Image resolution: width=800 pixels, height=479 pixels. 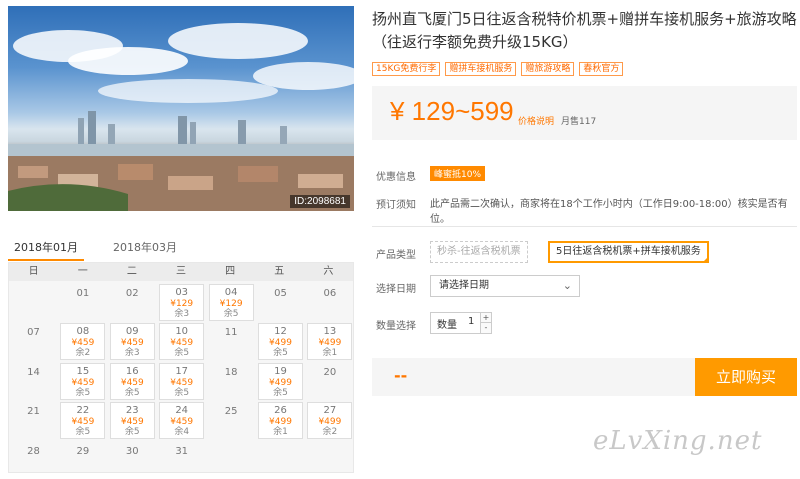 I want to click on calendar-day: 20, so click(x=329, y=381).